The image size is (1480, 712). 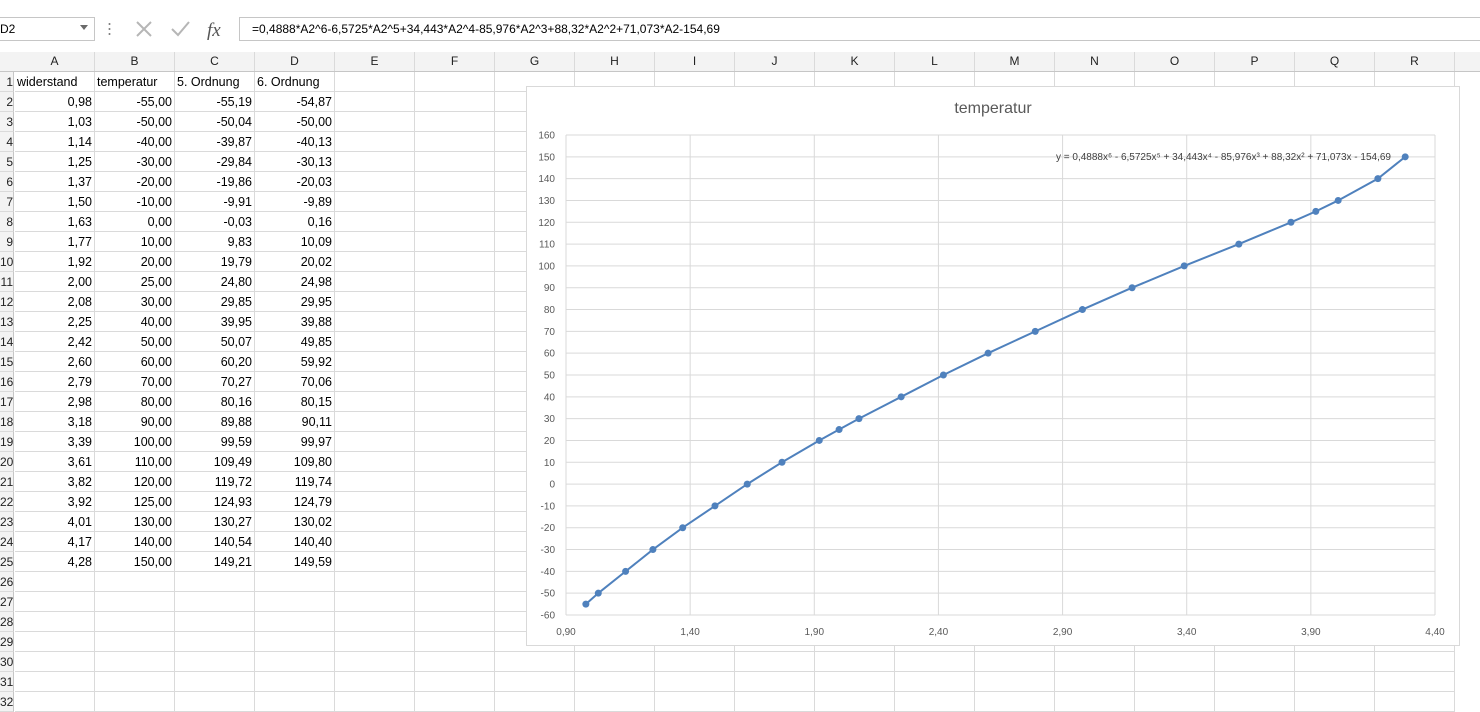 I want to click on table-cell: 49,85, so click(x=295, y=342).